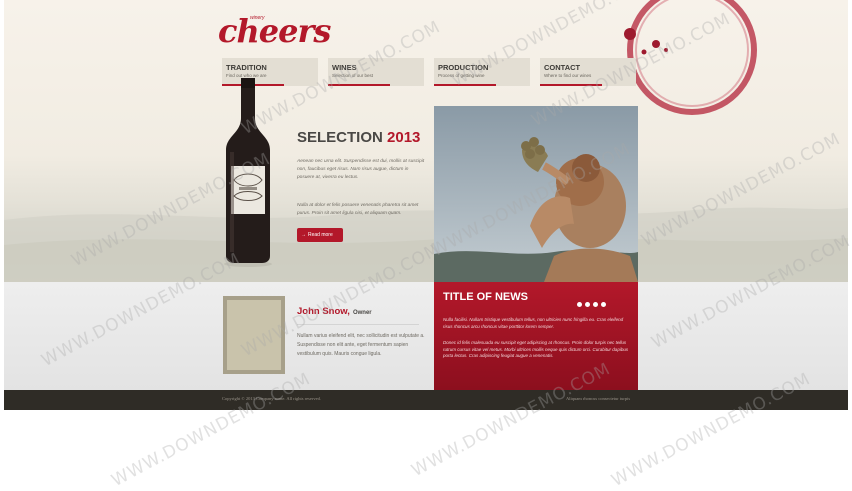 The height and width of the screenshot is (491, 852). I want to click on selection-title: SELECTION 2013, so click(358, 137).